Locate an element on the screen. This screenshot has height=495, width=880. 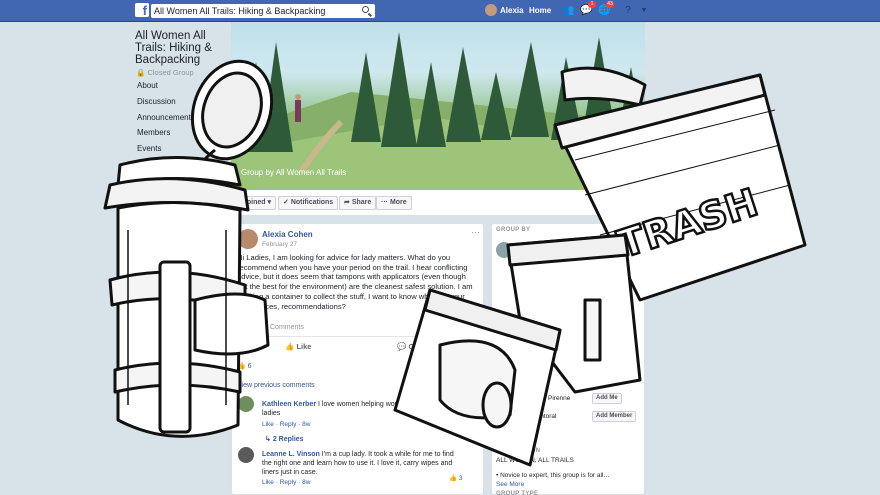
reaction-count: 👍 6 is located at coordinates (244, 366).